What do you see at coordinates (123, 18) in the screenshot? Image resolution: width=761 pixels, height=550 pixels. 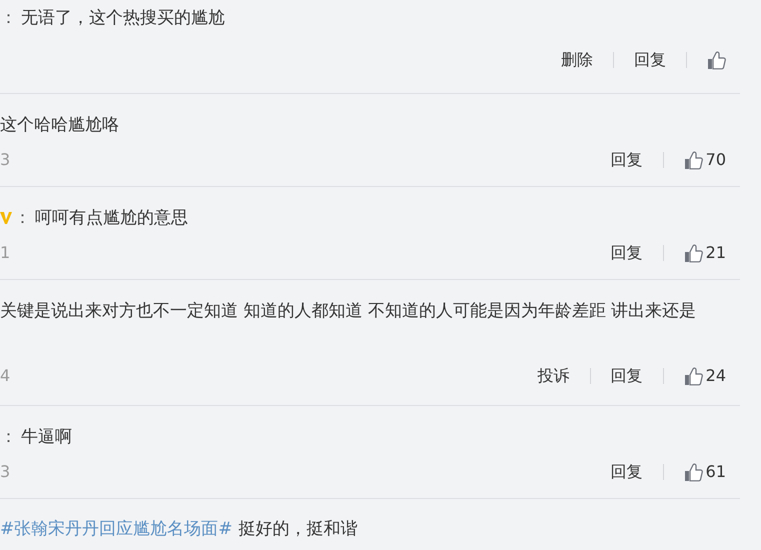 I see `comment-text: 无语了，这个热搜买的尴尬` at bounding box center [123, 18].